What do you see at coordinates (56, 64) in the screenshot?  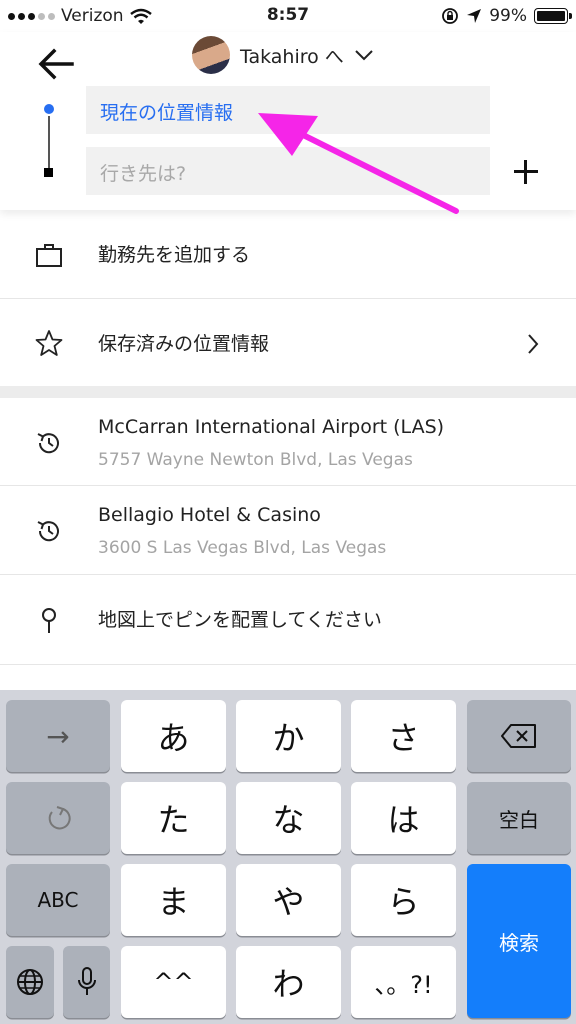 I see `arrow-left-icon` at bounding box center [56, 64].